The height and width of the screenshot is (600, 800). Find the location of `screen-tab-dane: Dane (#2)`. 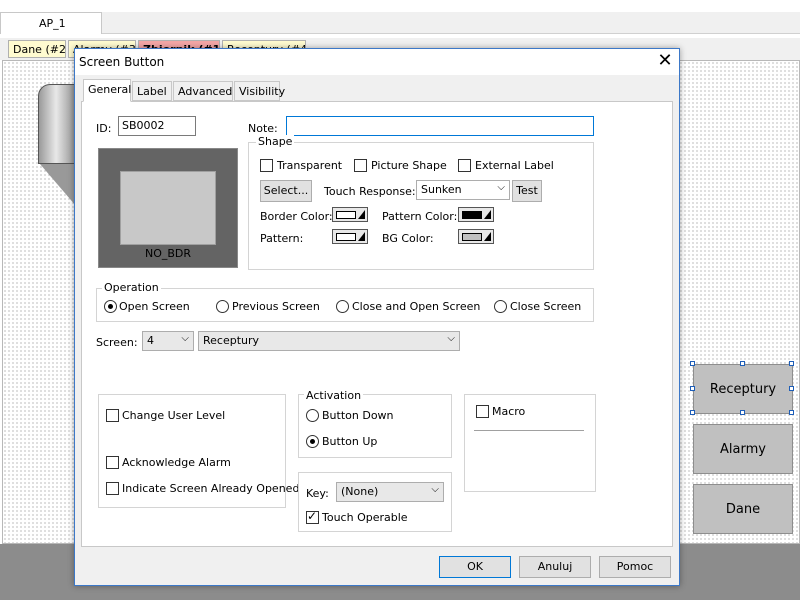

screen-tab-dane: Dane (#2) is located at coordinates (37, 49).